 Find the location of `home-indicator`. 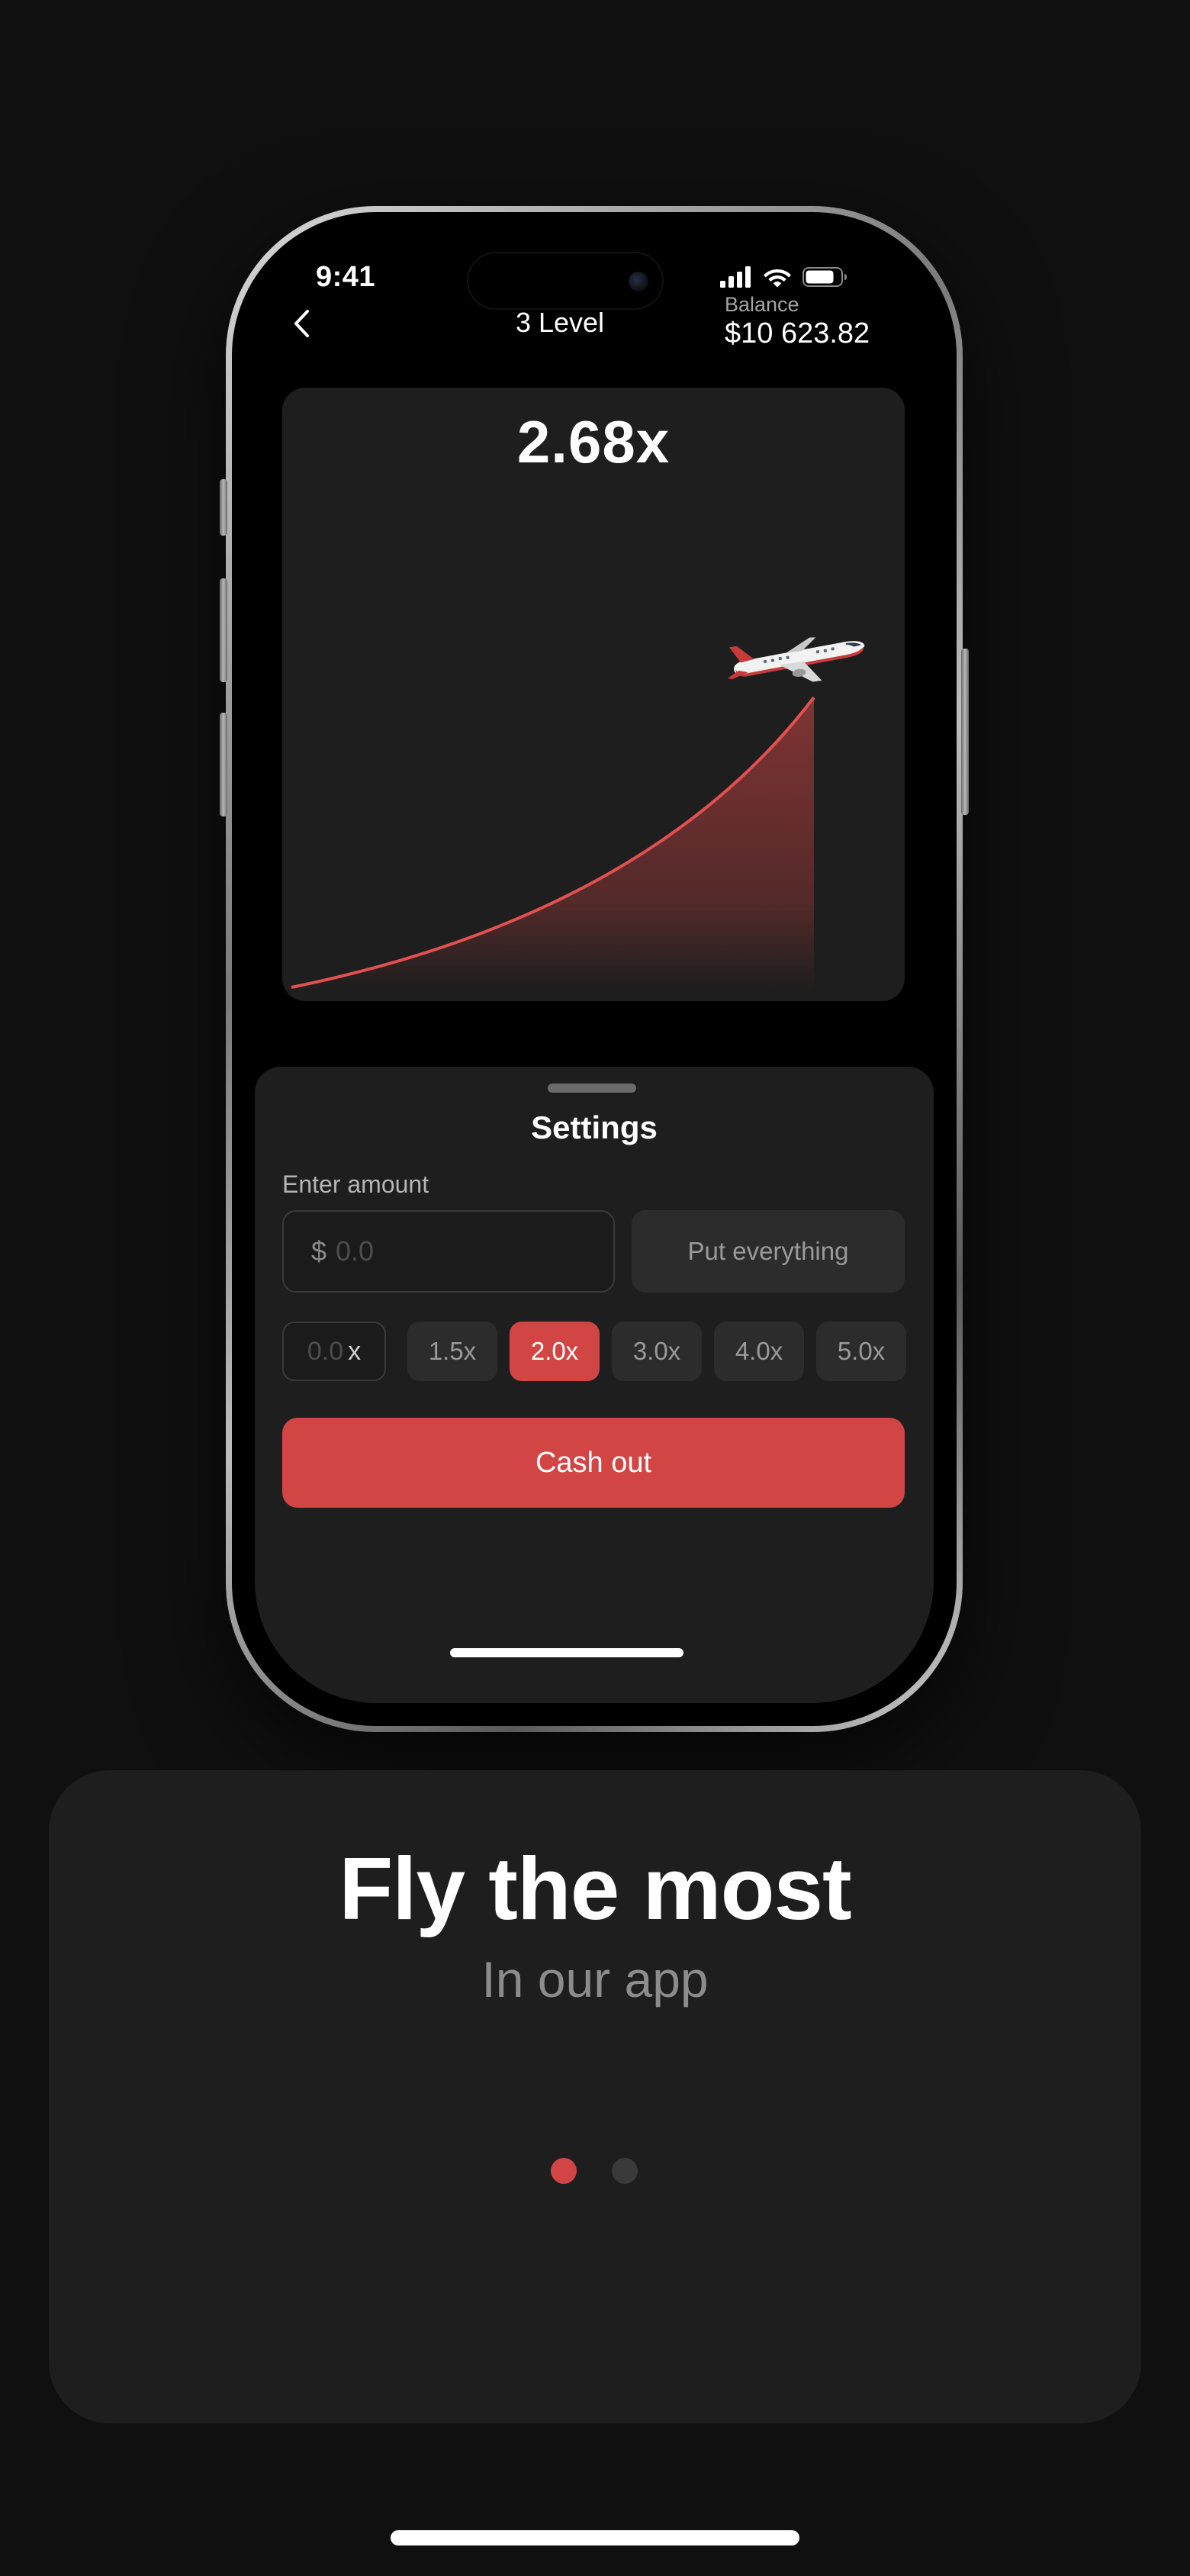

home-indicator is located at coordinates (595, 2537).